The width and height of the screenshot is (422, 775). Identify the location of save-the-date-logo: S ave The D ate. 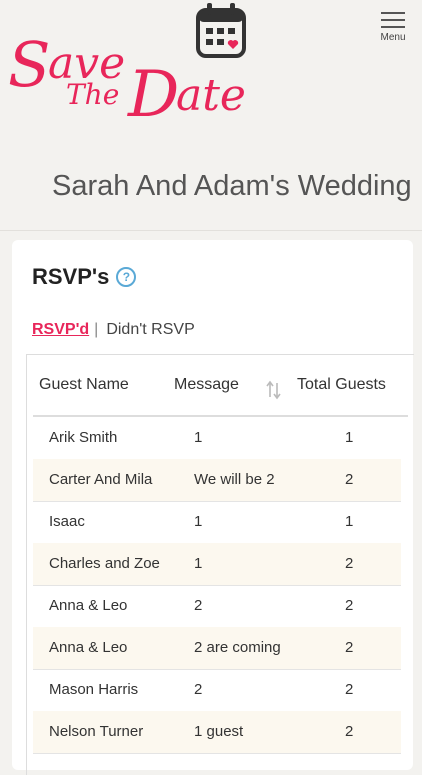
(127, 67).